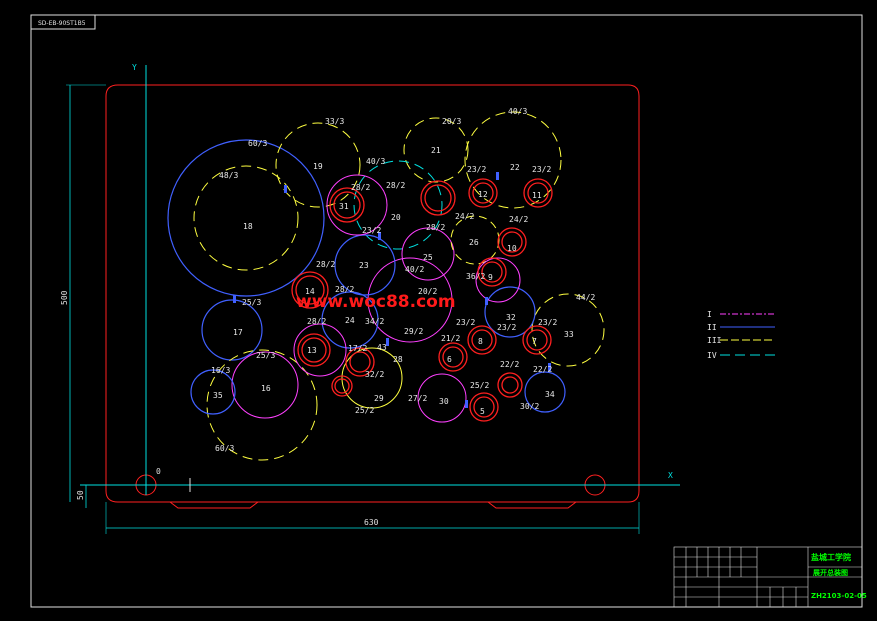 This screenshot has height=621, width=877. I want to click on watermark: www.woc88.com, so click(376, 302).